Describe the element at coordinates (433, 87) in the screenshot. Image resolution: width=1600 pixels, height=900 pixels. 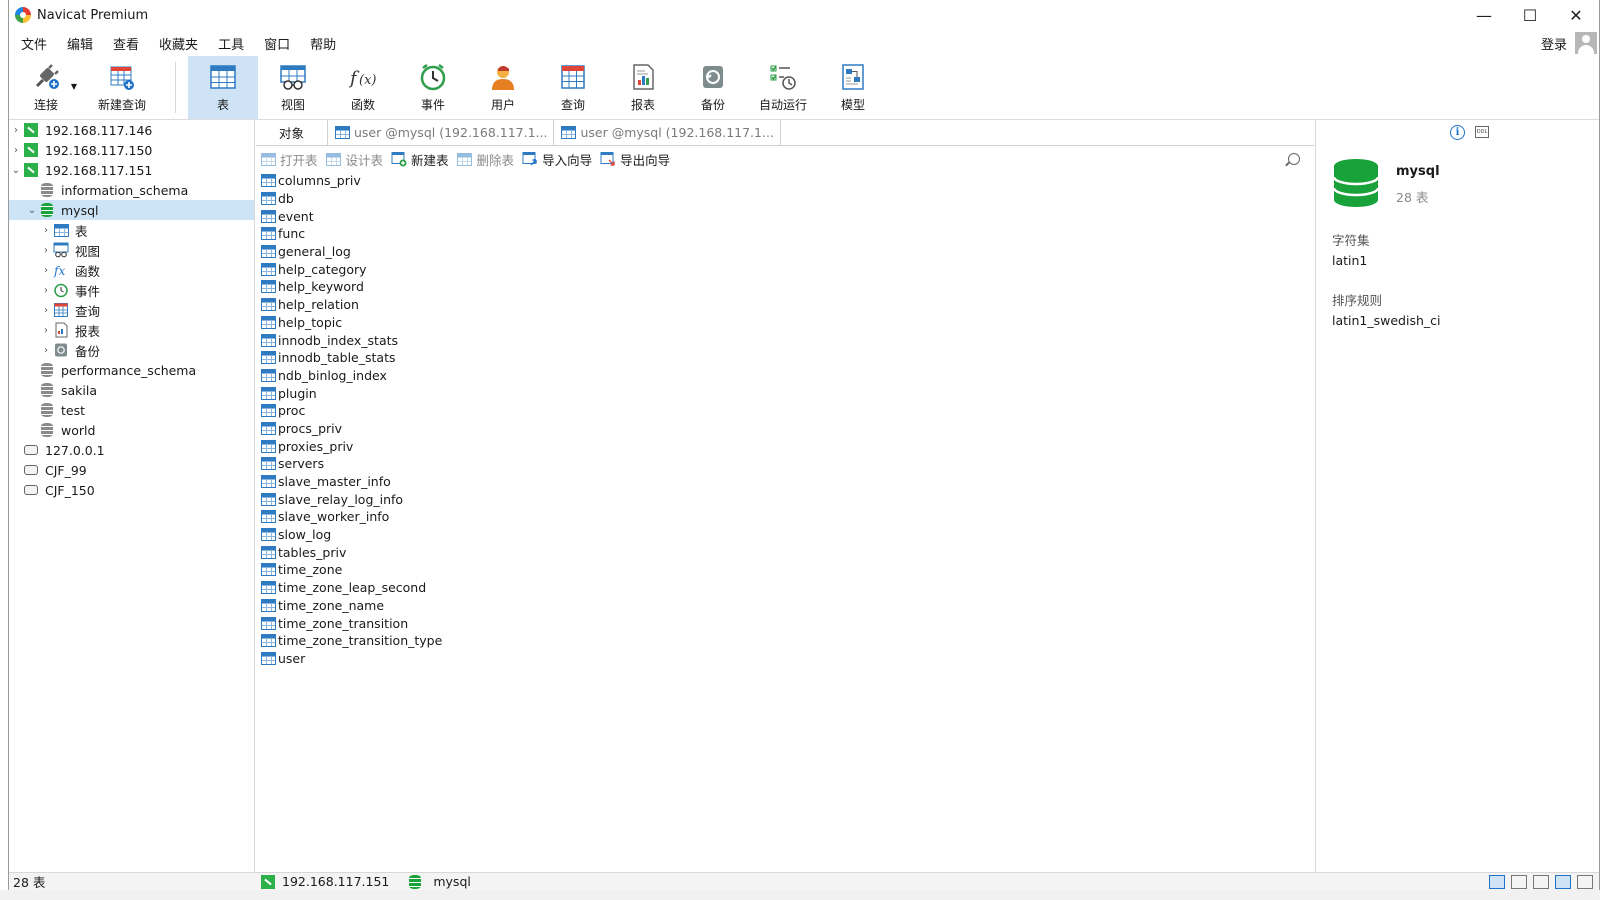
I see `event-button: 事件` at that location.